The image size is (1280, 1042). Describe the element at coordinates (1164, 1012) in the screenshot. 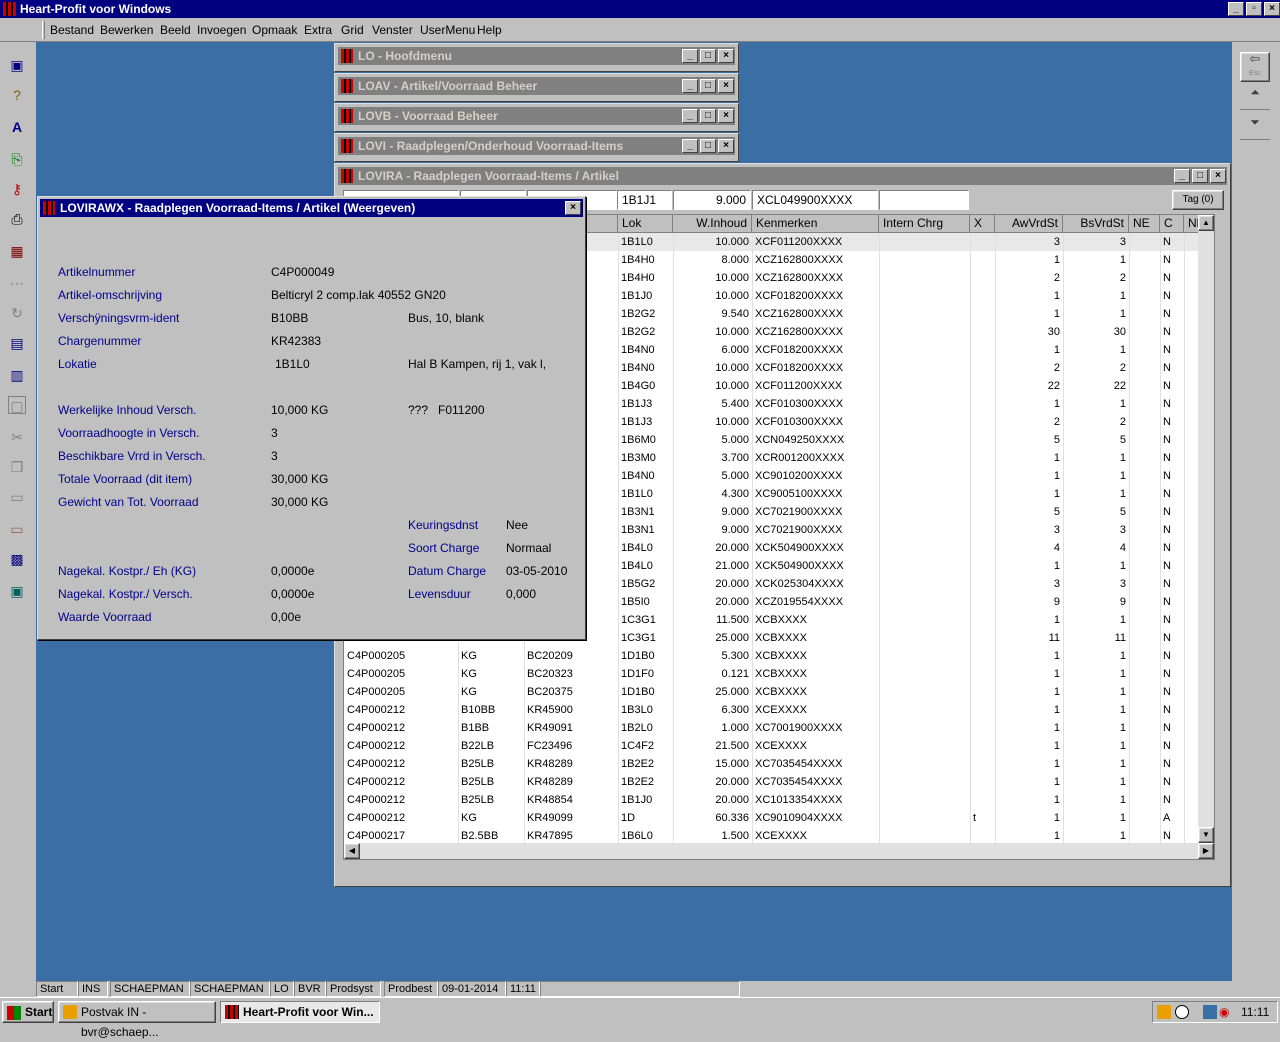

I see `tray-outlook-icon` at that location.